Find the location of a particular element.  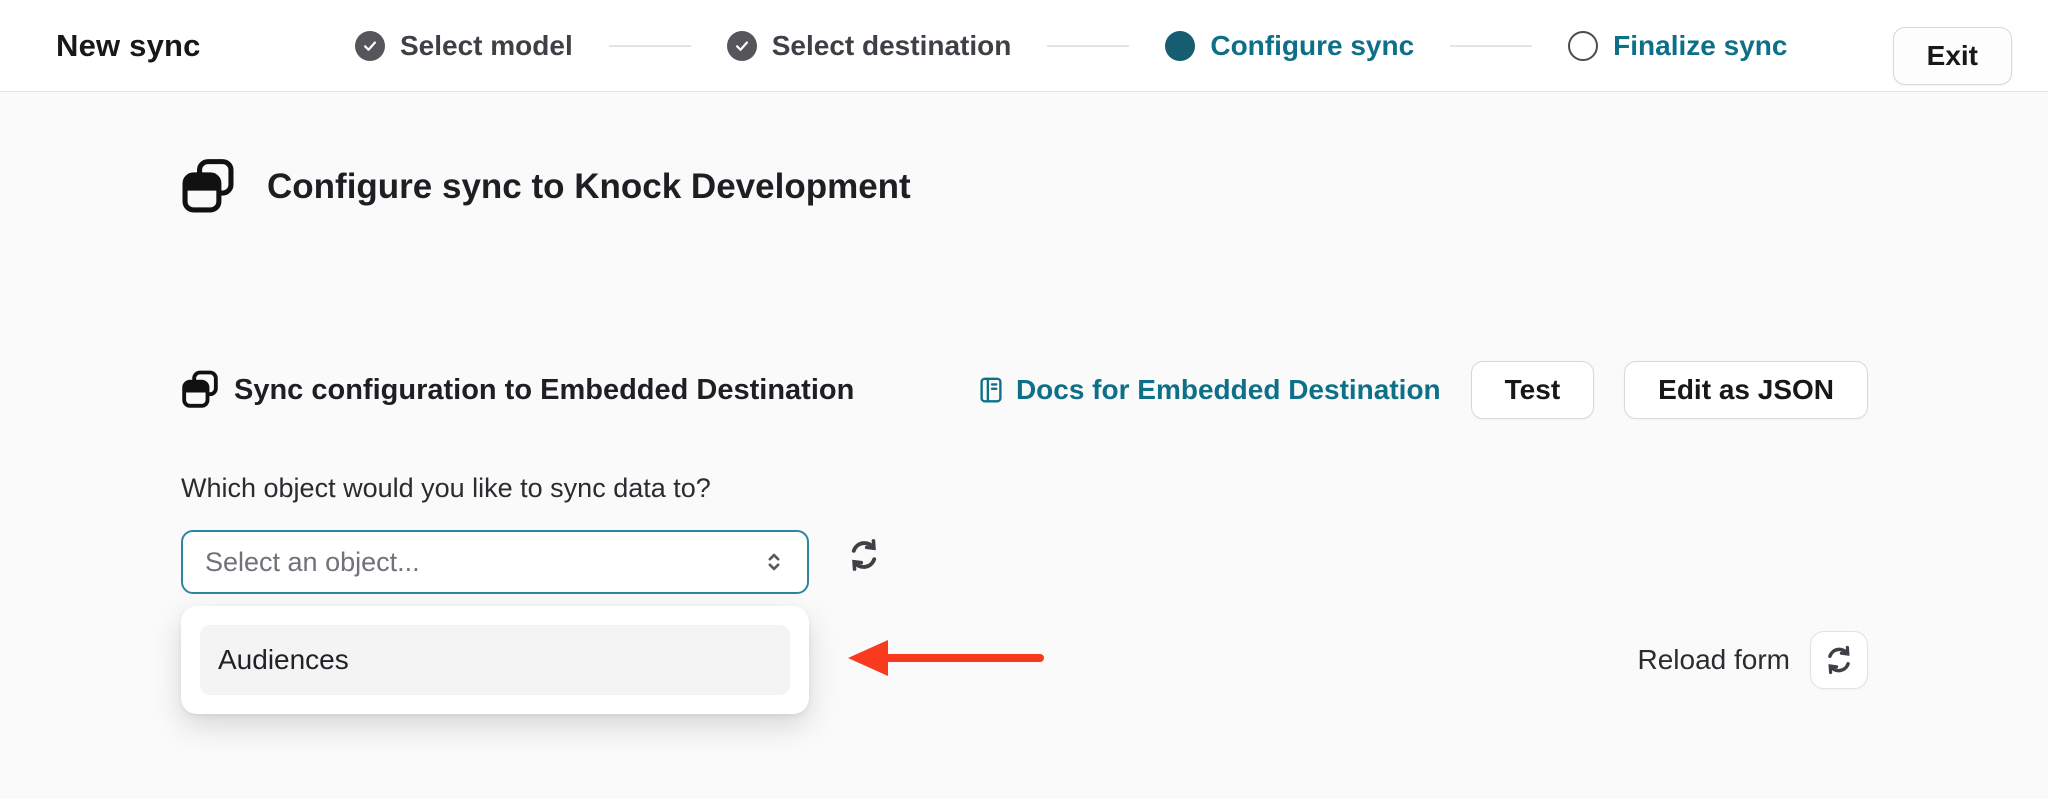

reload-form-button is located at coordinates (1839, 660).